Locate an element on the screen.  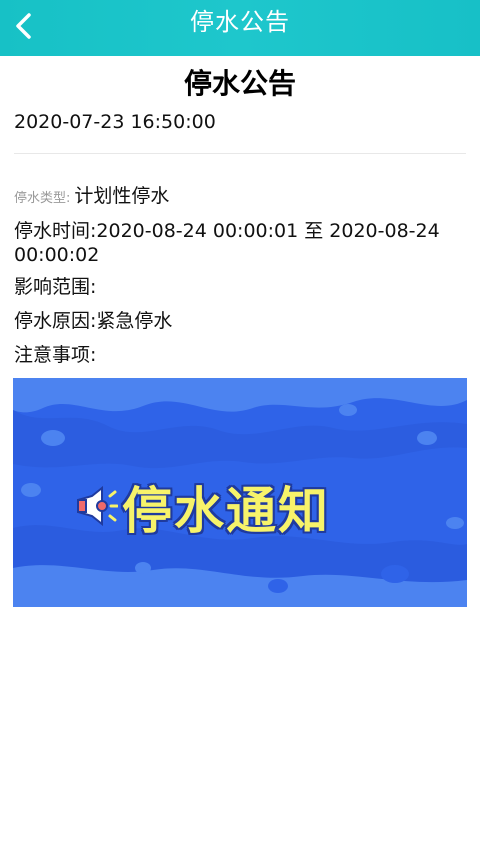
notes-label: 注意事项: is located at coordinates (55, 355).